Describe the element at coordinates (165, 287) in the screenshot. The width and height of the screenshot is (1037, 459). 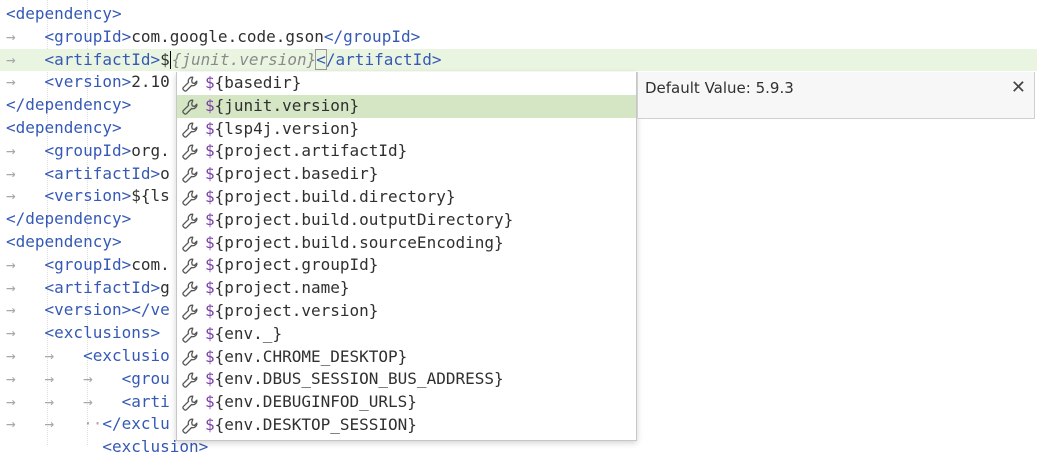
I see `element-text: g` at that location.